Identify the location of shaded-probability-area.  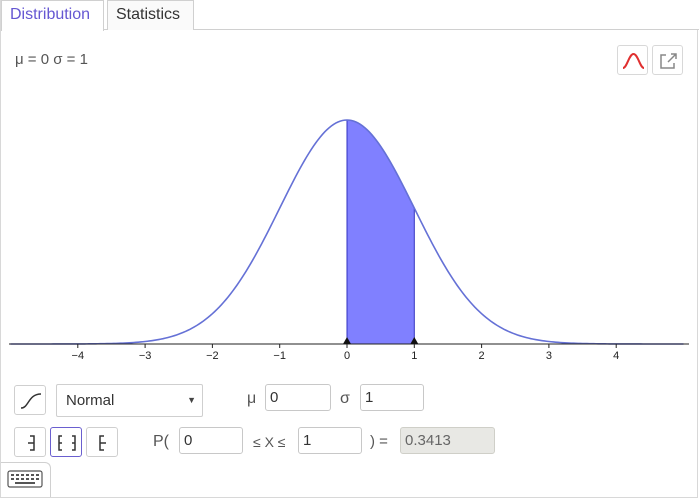
(380, 232).